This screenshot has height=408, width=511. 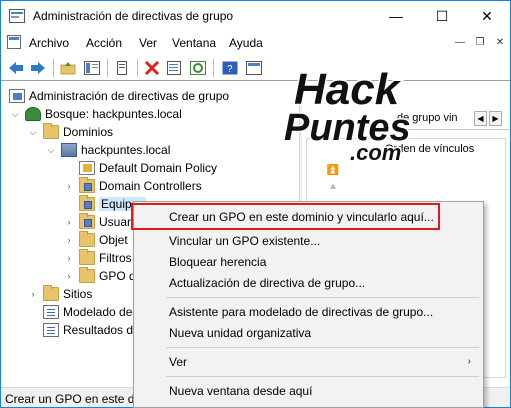 What do you see at coordinates (308, 361) in the screenshot?
I see `menu-item-view: Ver ›` at bounding box center [308, 361].